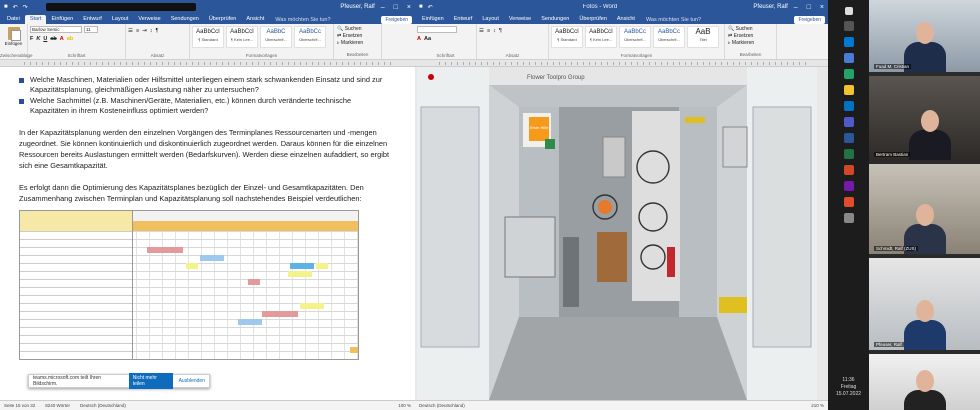 This screenshot has width=980, height=410. I want to click on powerpoint-icon, so click(848, 170).